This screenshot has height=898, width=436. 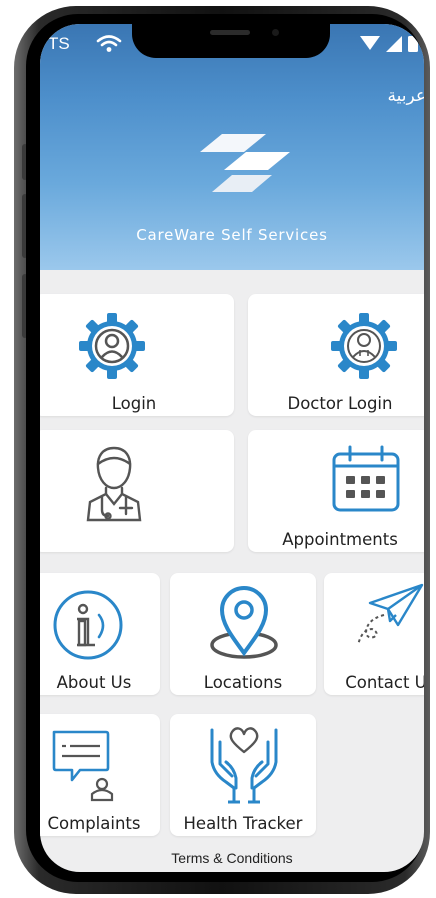 What do you see at coordinates (94, 823) in the screenshot?
I see `complaints-label: Complaints` at bounding box center [94, 823].